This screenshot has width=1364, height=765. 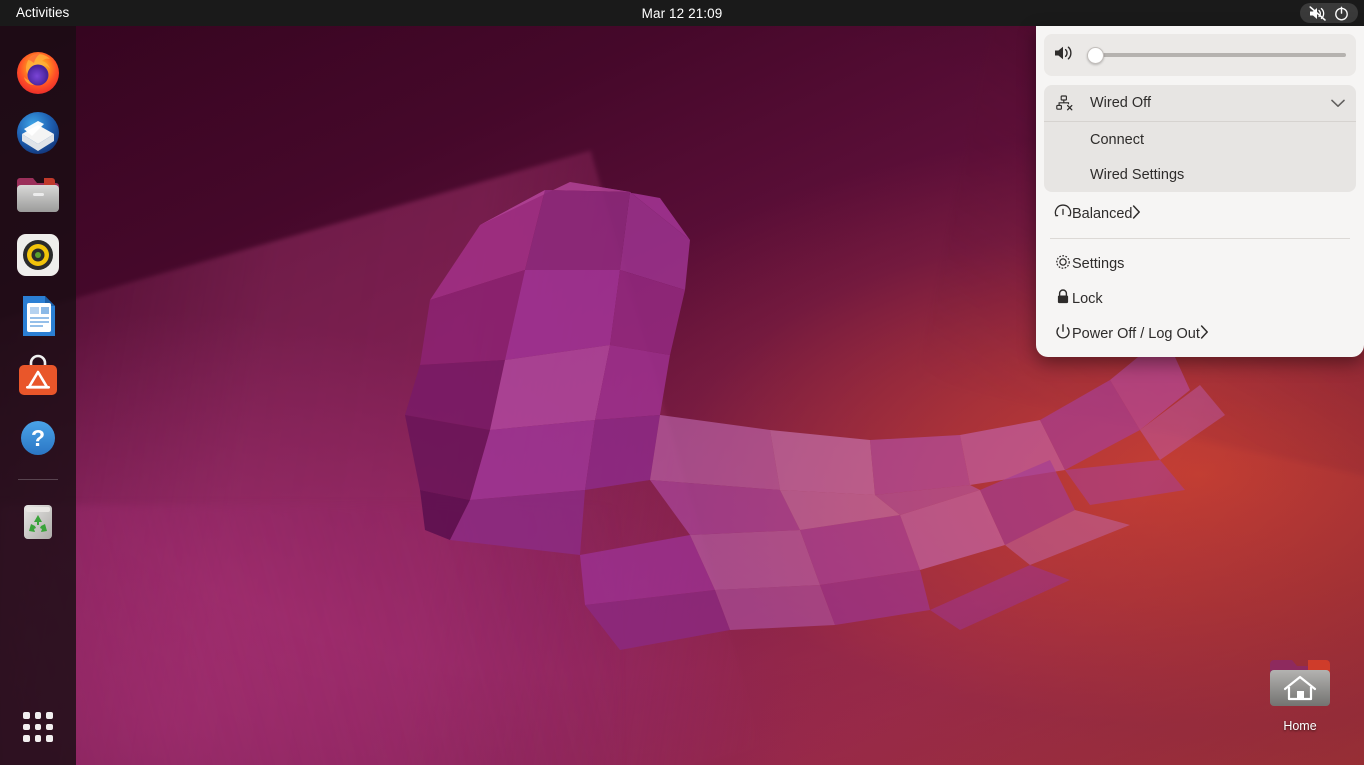 What do you see at coordinates (1136, 333) in the screenshot?
I see `power-off-label: Power Off / Log Out` at bounding box center [1136, 333].